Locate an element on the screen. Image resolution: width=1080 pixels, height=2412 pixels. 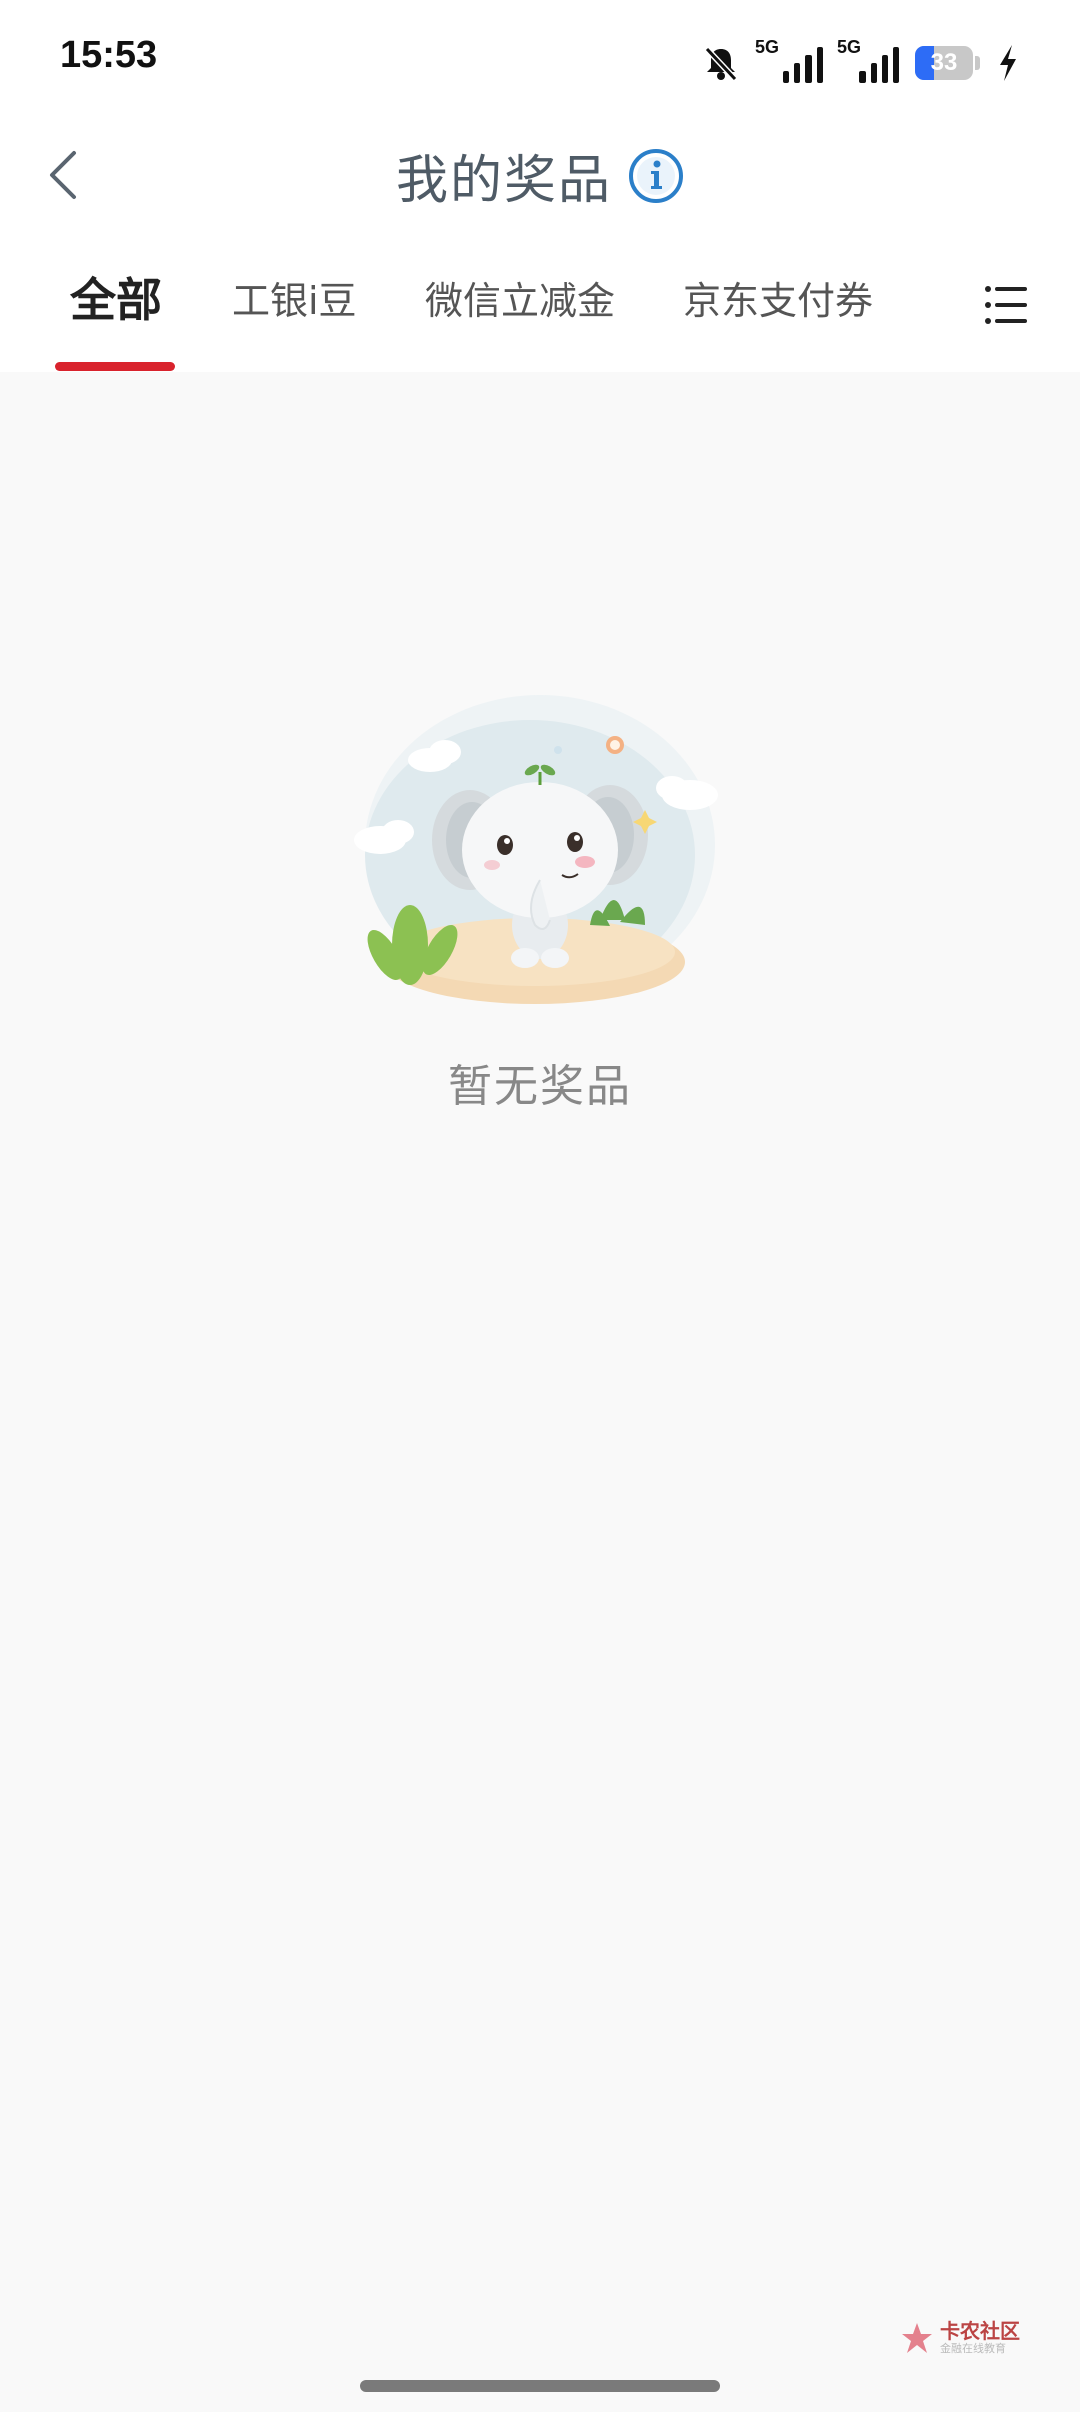
tab-icbc-ibean: 工银i豆 is located at coordinates (294, 297).